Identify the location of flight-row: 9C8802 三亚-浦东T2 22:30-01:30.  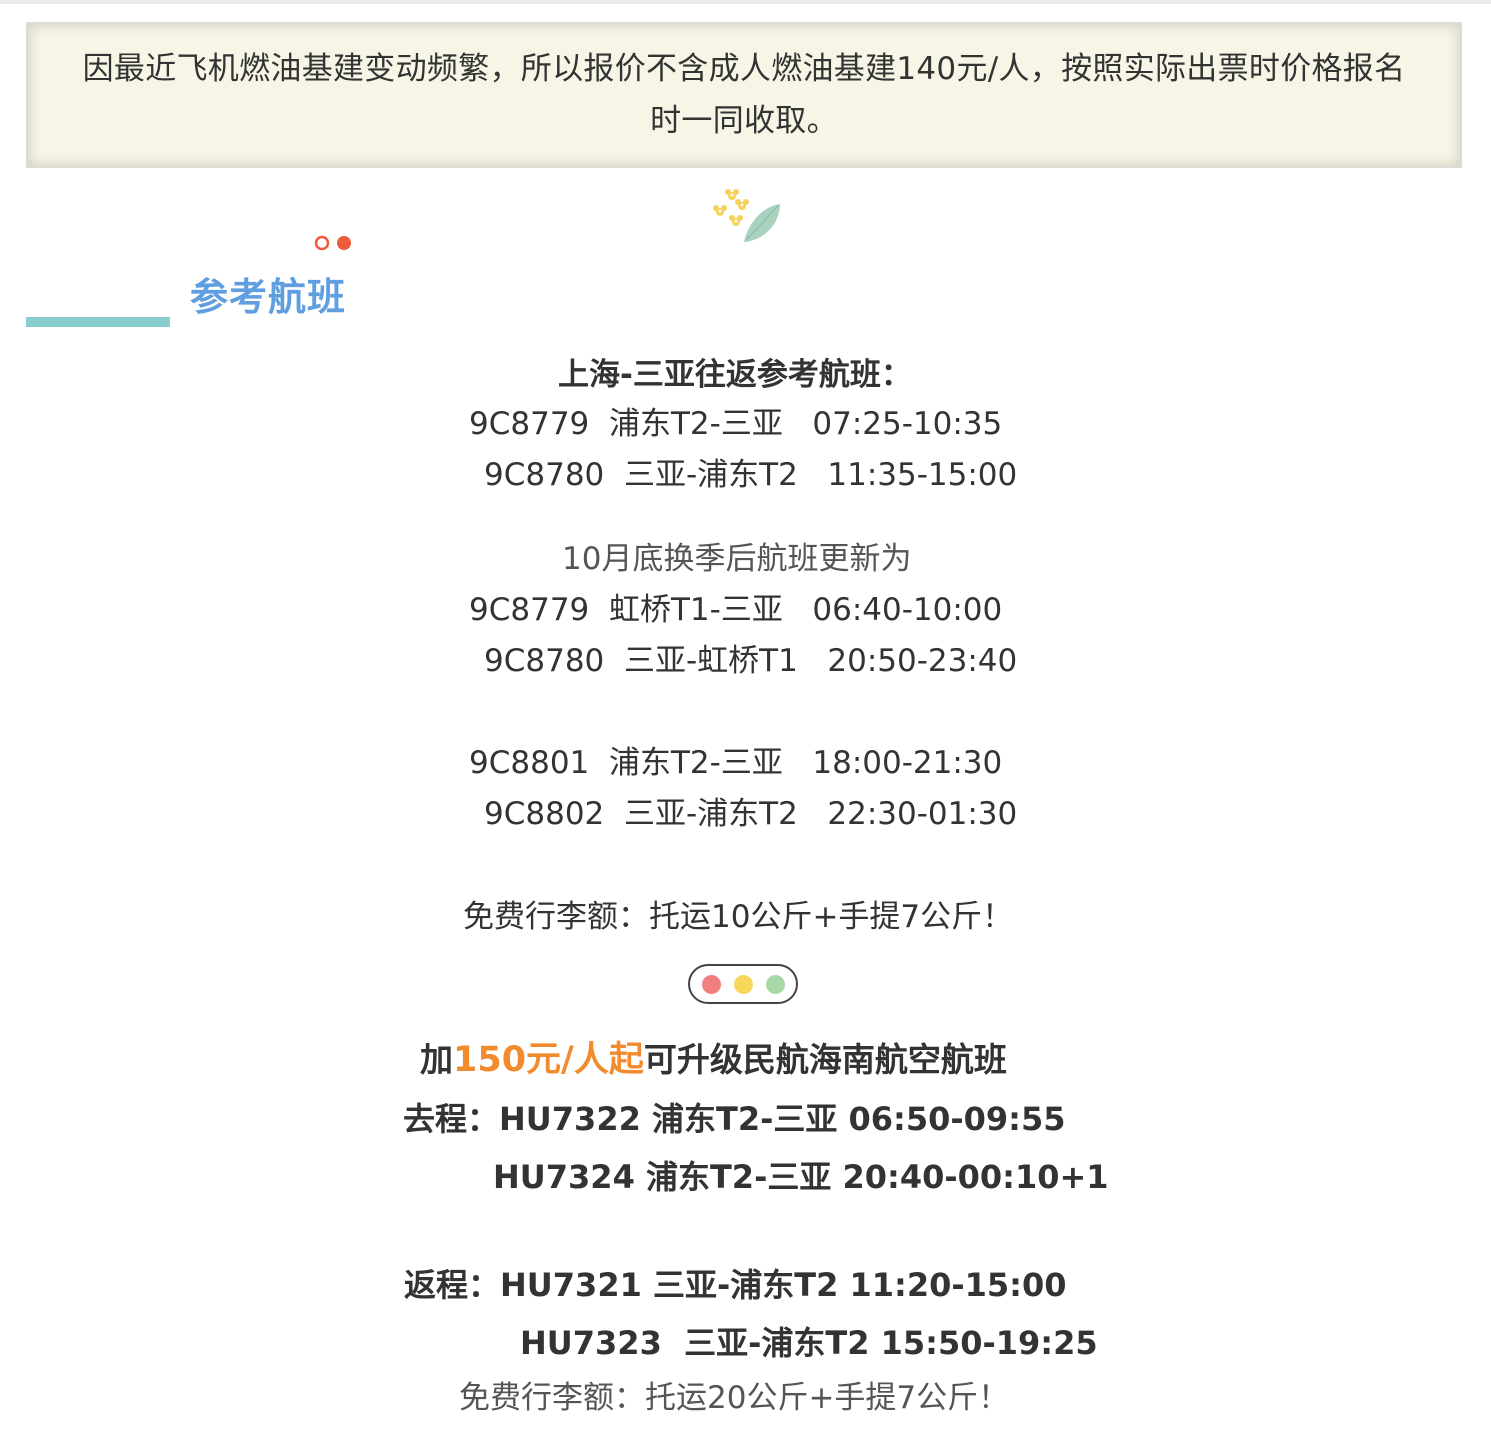
(751, 814).